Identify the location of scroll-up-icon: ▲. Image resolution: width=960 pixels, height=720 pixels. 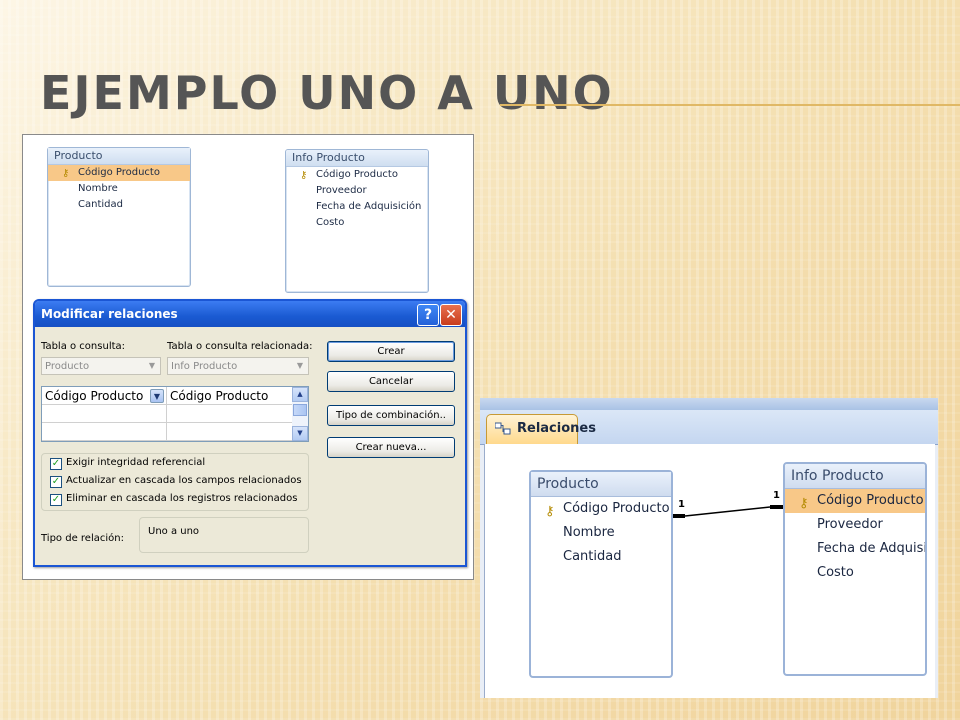
(300, 394).